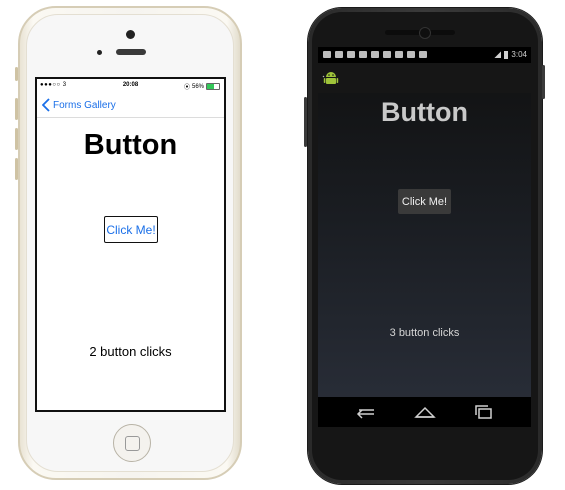 This screenshot has height=490, width=565. I want to click on facebook-icon, so click(375, 54).